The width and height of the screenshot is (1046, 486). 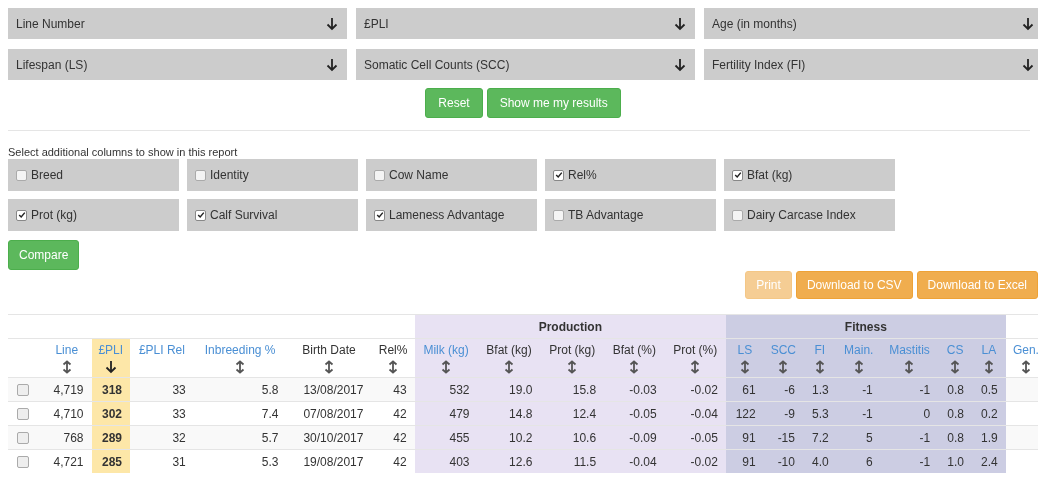 I want to click on table-cell: 768, so click(x=73, y=437).